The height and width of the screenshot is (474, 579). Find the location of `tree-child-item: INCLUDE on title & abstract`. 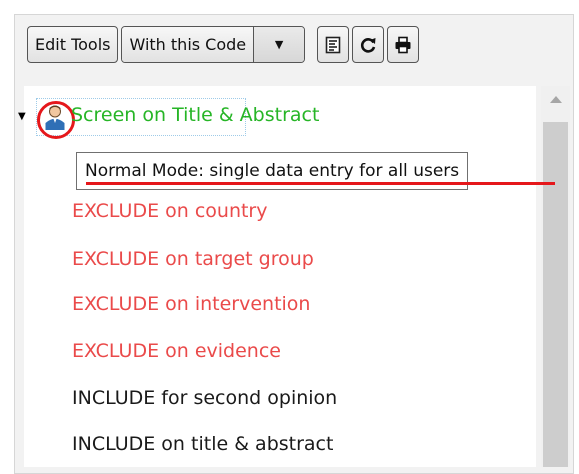

tree-child-item: INCLUDE on title & abstract is located at coordinates (202, 444).